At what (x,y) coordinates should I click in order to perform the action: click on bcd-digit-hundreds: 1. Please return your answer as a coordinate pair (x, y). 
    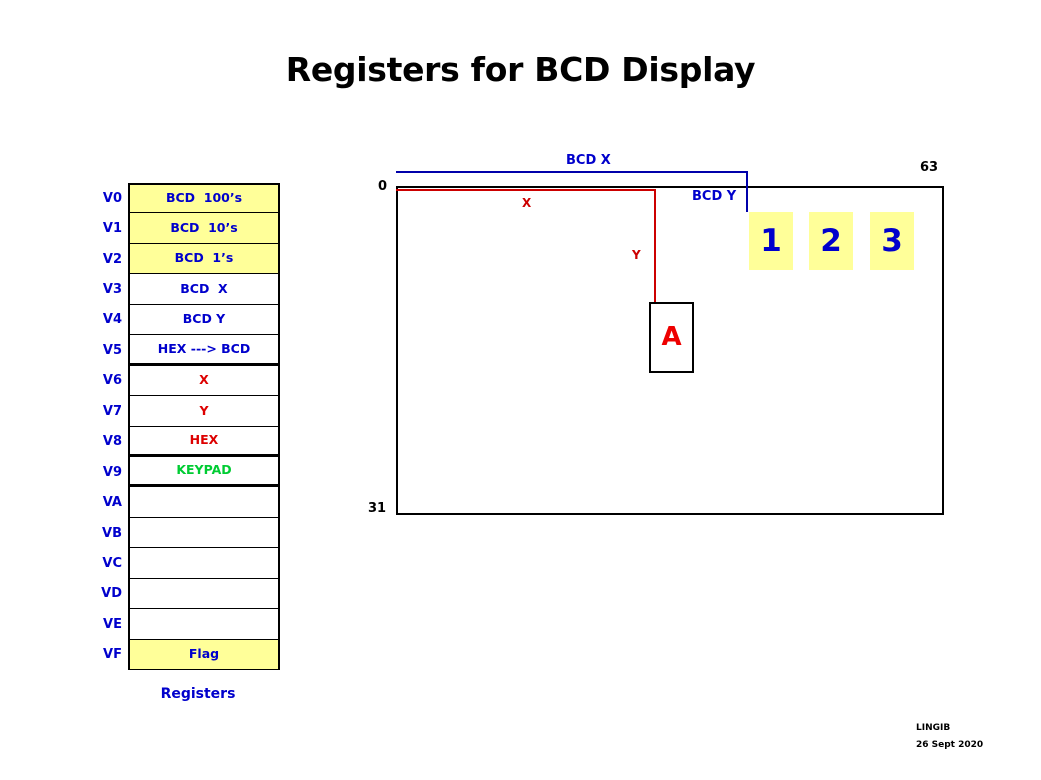
    Looking at the image, I should click on (771, 241).